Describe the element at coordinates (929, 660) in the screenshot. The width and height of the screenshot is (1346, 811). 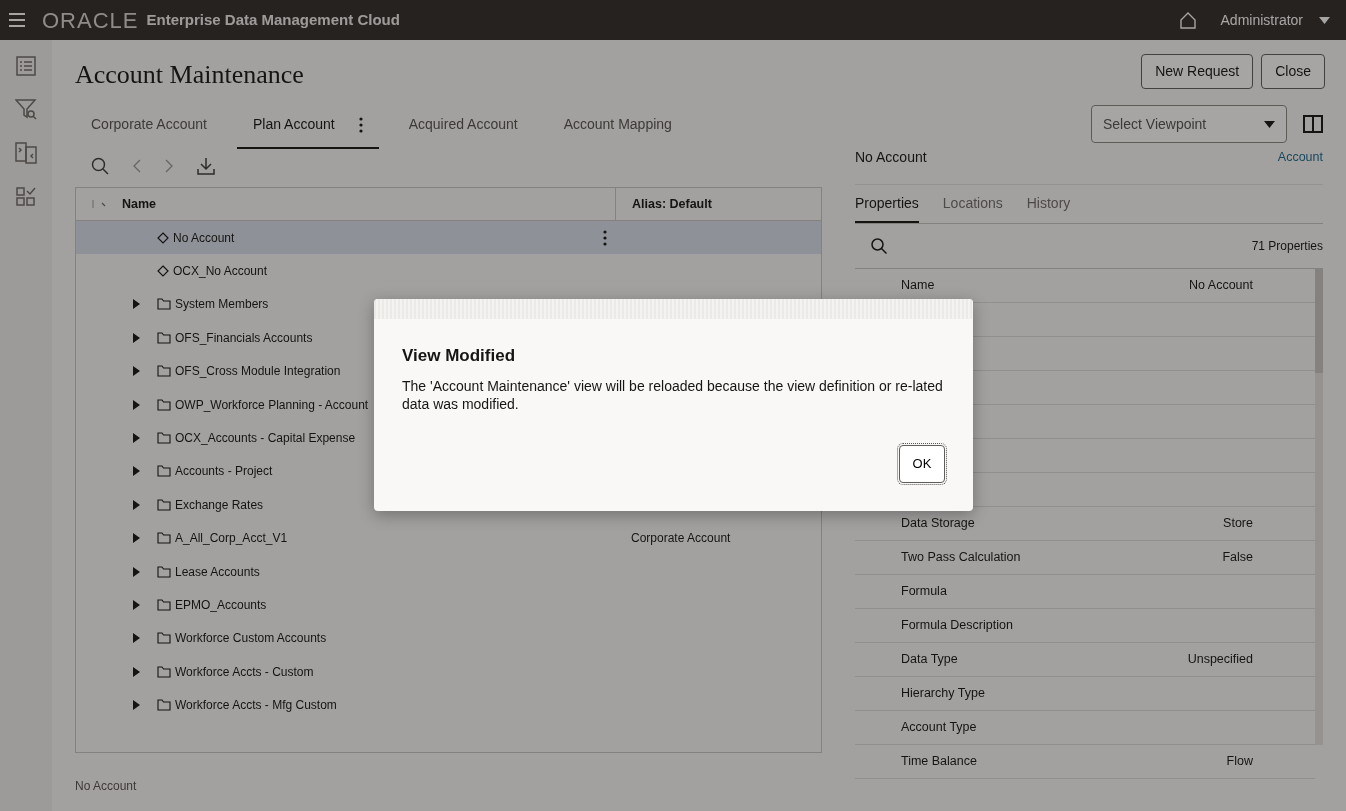
I see `property-label: Data Type` at that location.